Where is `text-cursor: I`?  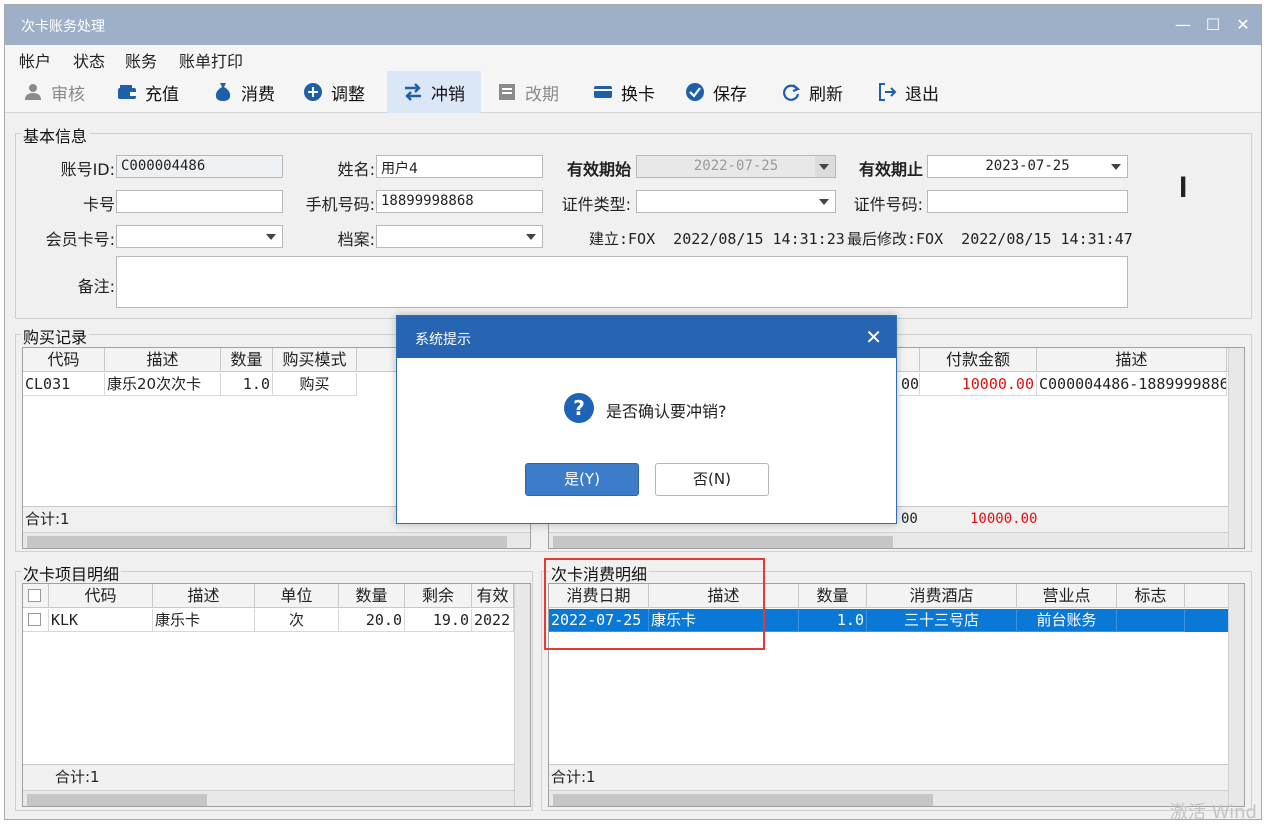 text-cursor: I is located at coordinates (1183, 187).